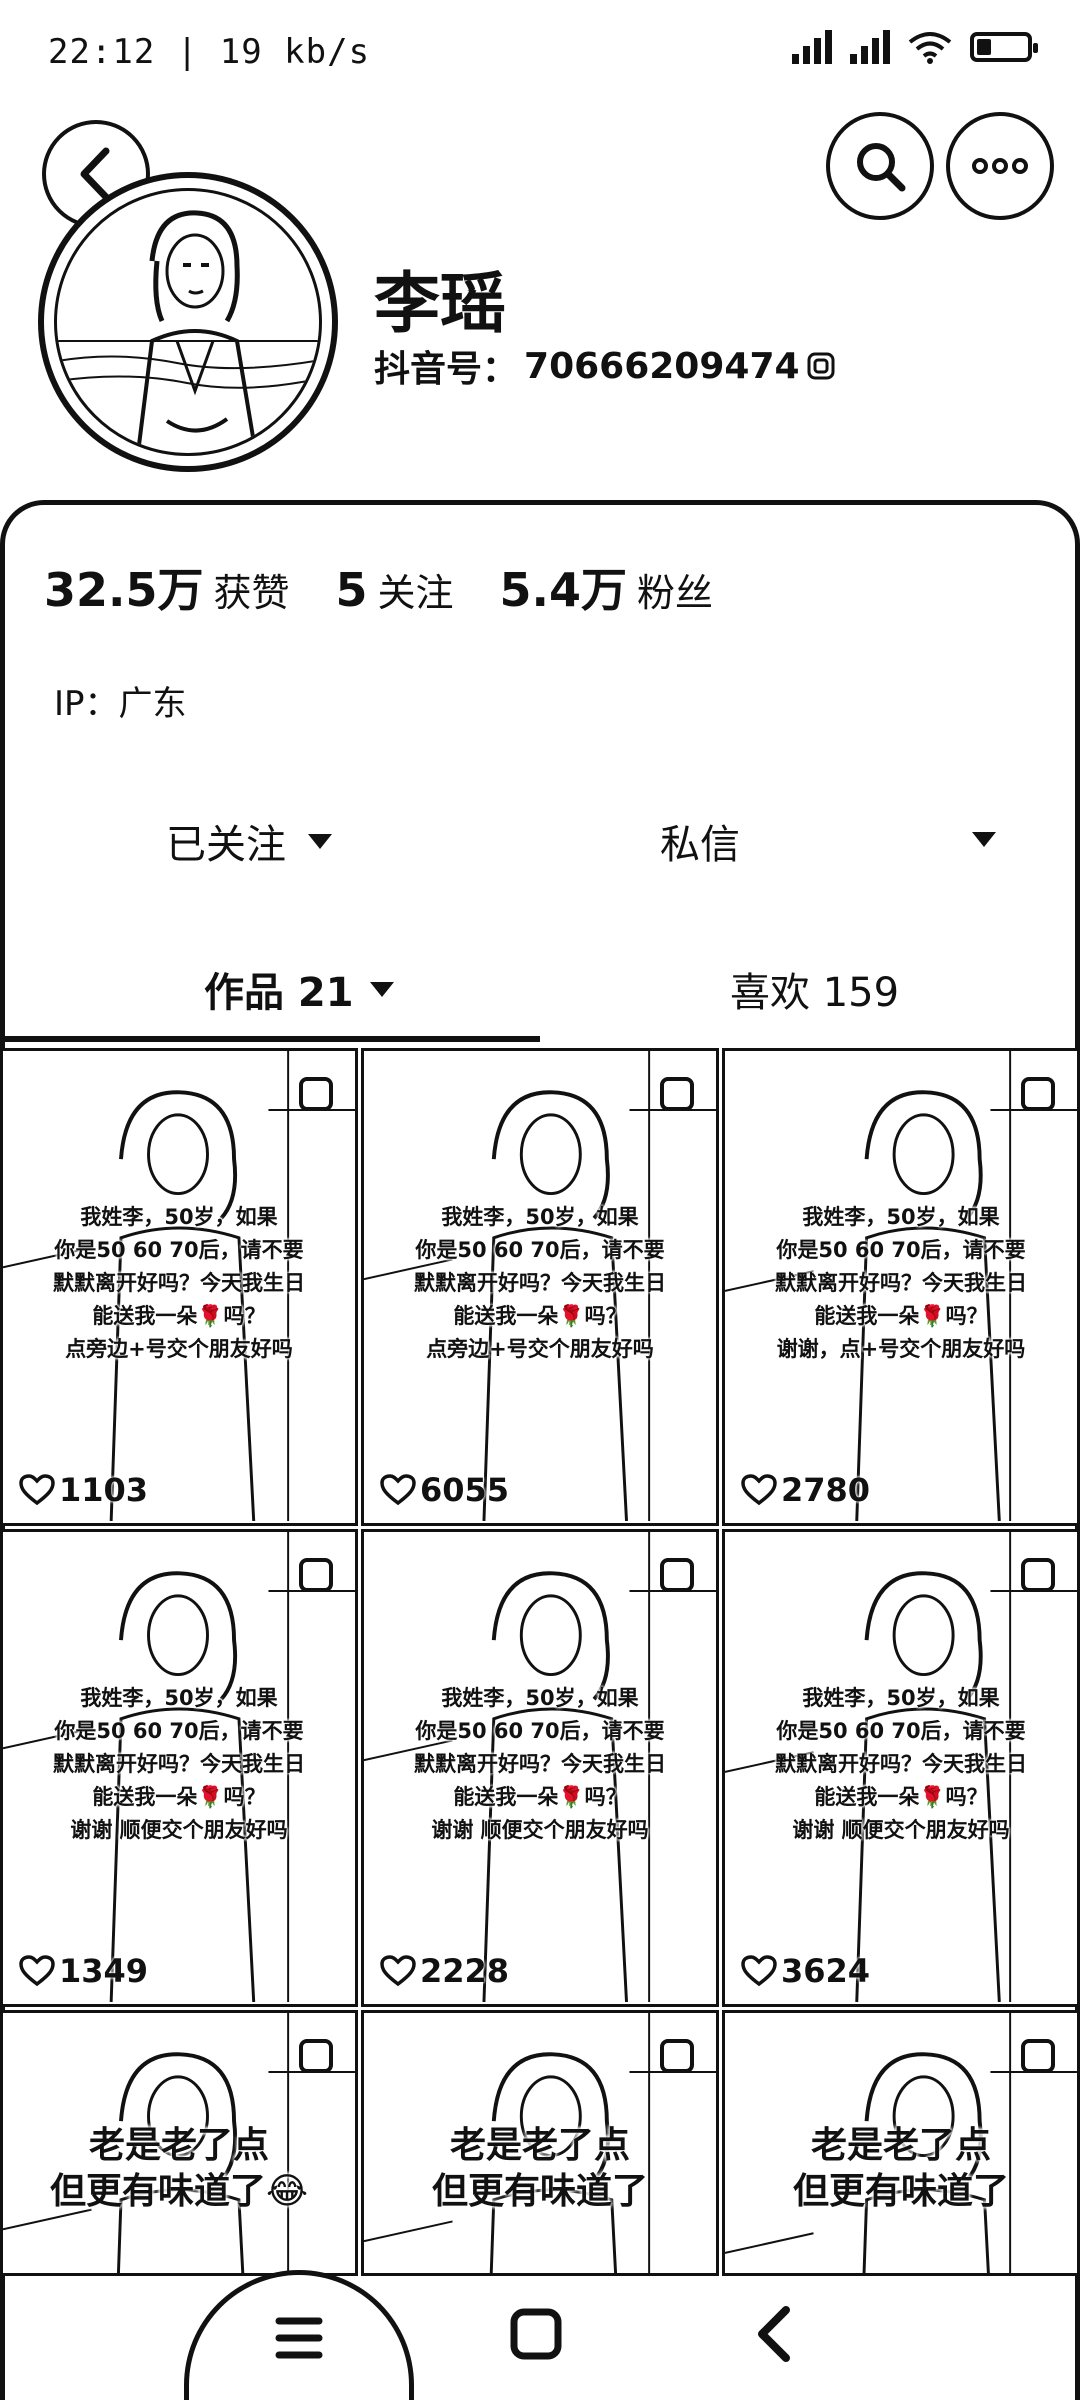 This screenshot has width=1080, height=2400. What do you see at coordinates (984, 839) in the screenshot?
I see `more-options-caret-icon` at bounding box center [984, 839].